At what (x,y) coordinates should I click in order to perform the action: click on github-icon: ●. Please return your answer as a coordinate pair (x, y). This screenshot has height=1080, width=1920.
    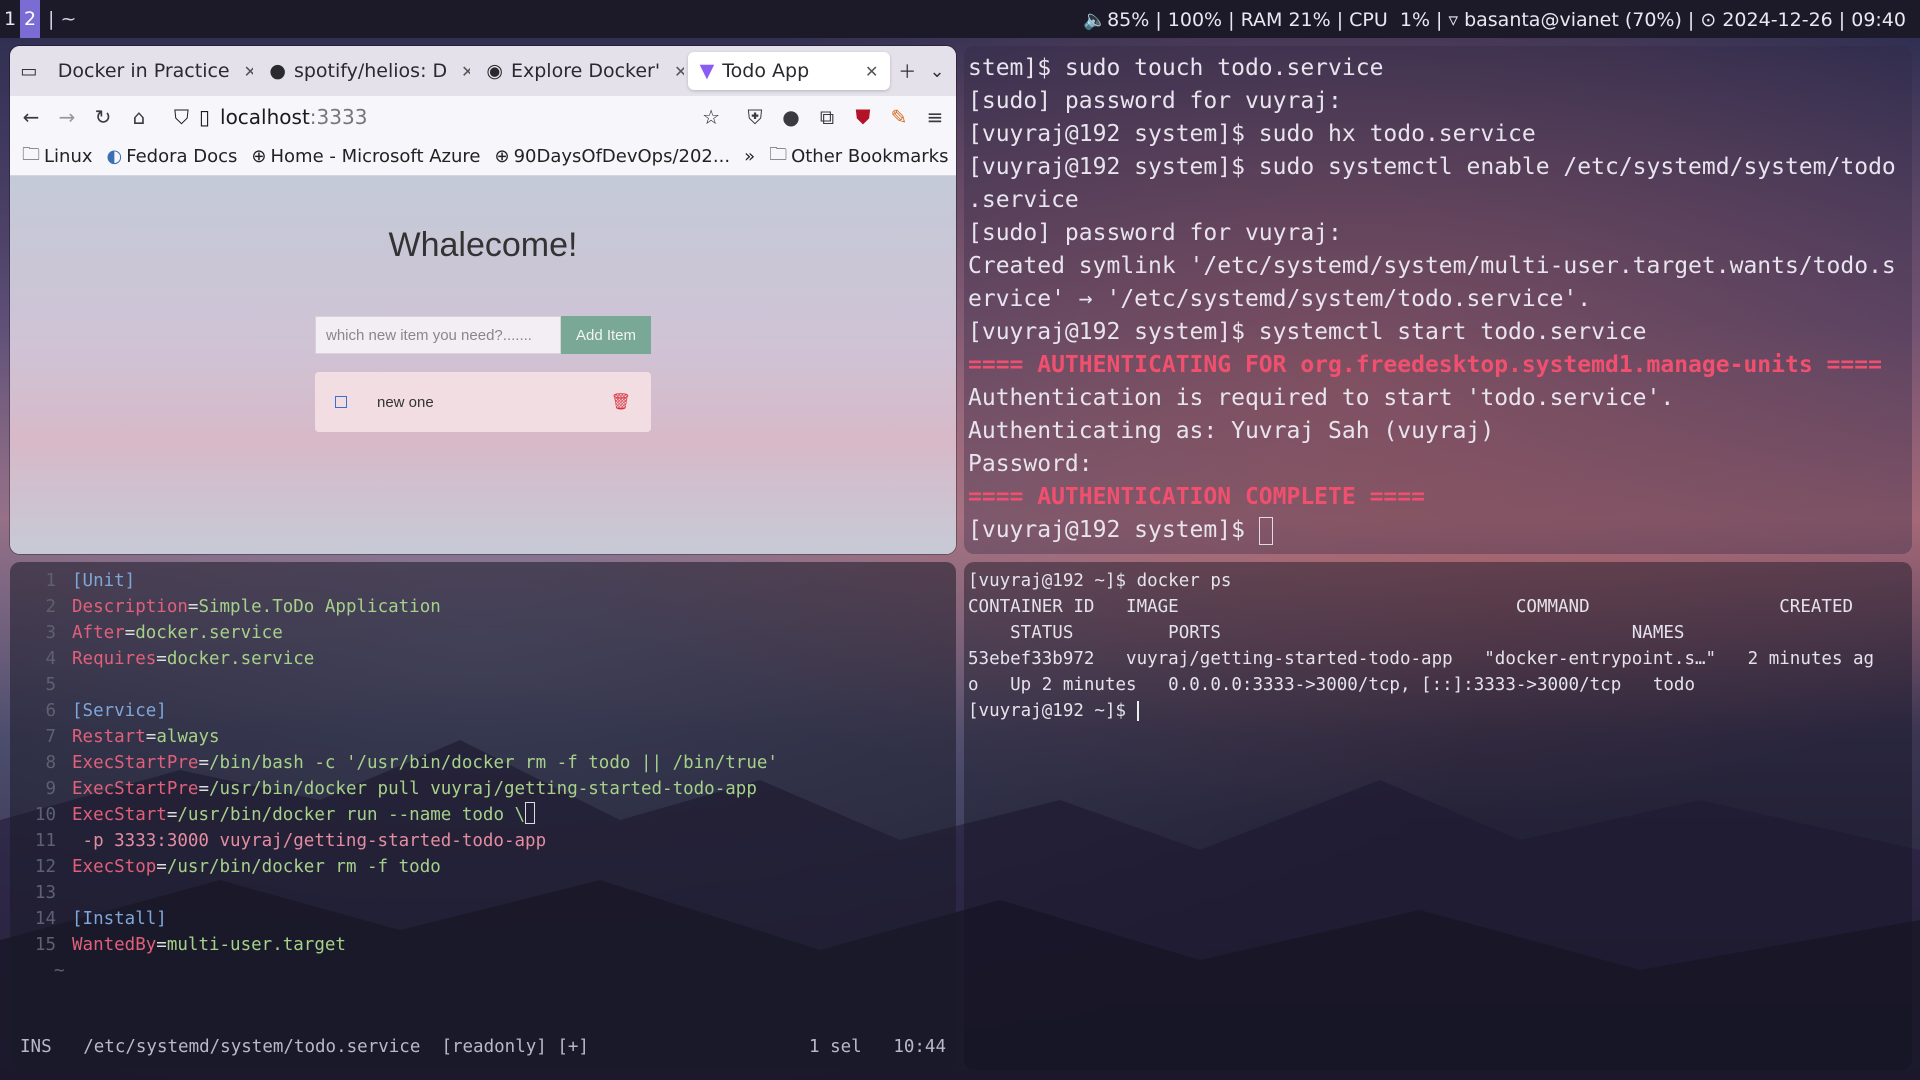
    Looking at the image, I should click on (277, 71).